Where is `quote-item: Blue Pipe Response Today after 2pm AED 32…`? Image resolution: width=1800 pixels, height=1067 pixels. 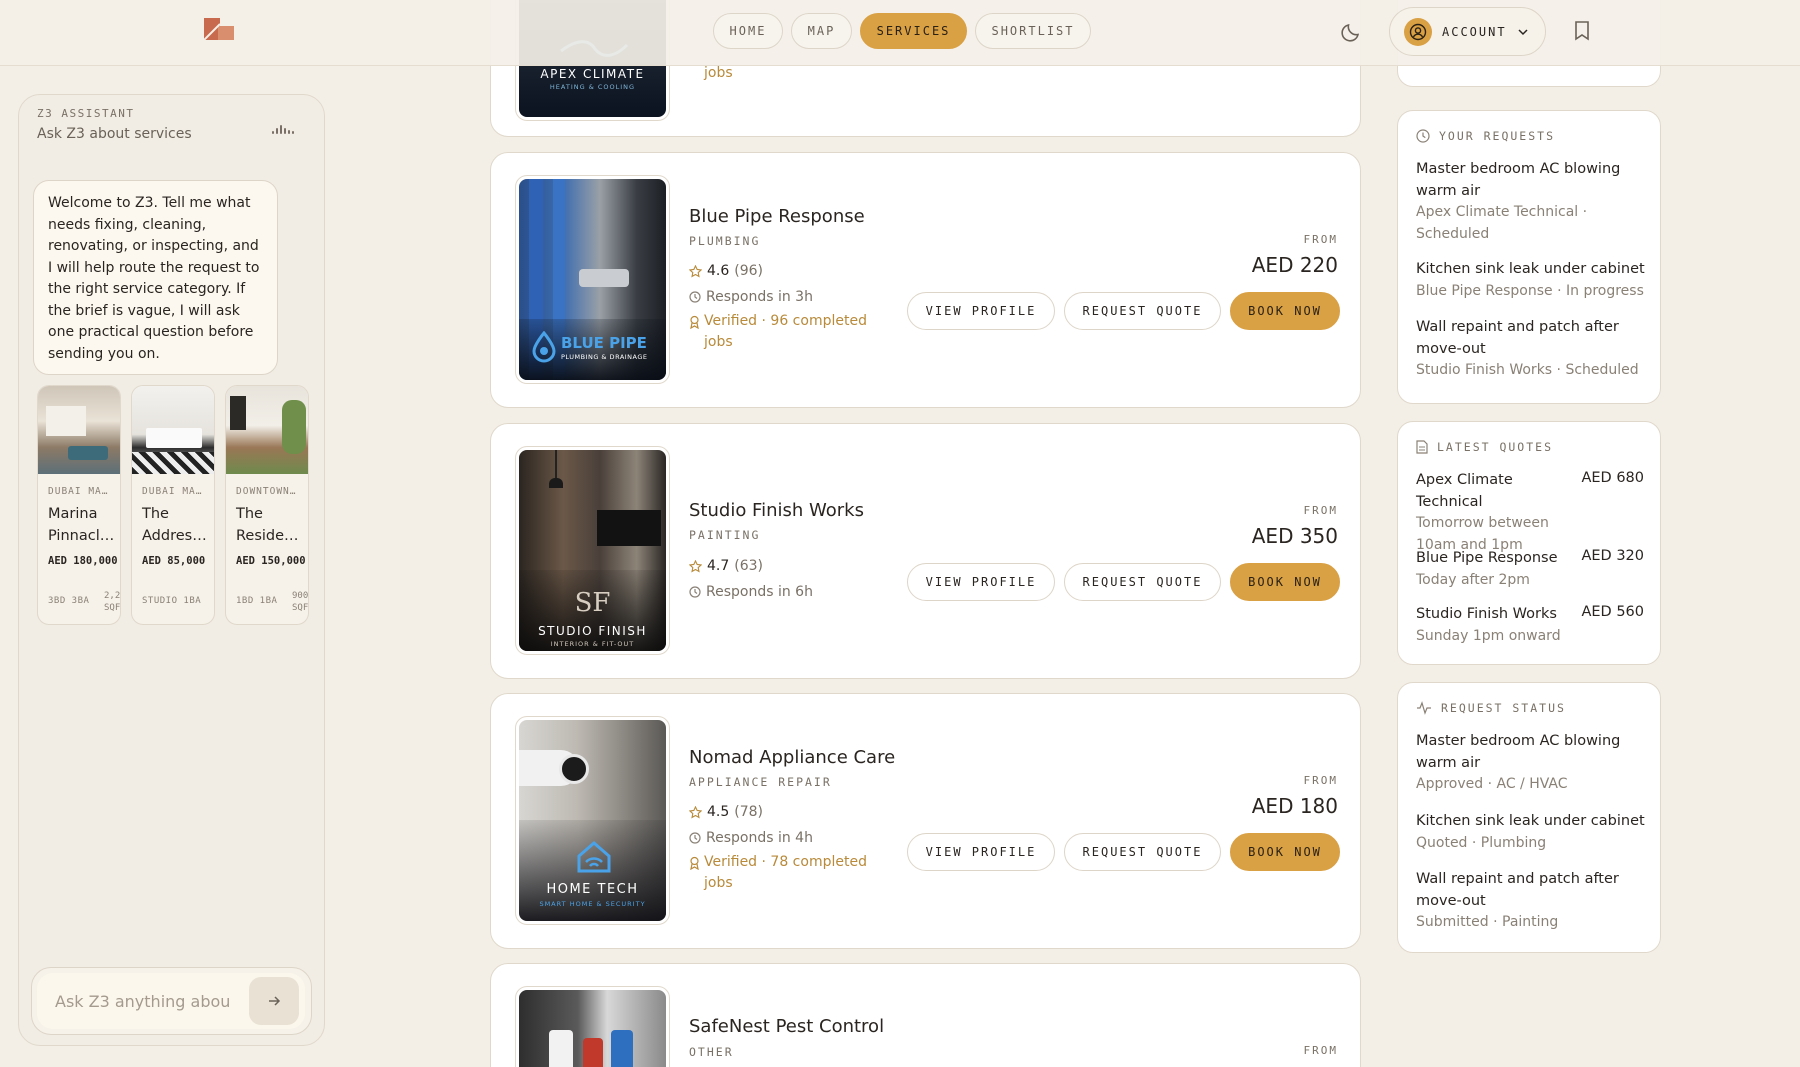
quote-item: Blue Pipe Response Today after 2pm AED 32… is located at coordinates (1530, 569).